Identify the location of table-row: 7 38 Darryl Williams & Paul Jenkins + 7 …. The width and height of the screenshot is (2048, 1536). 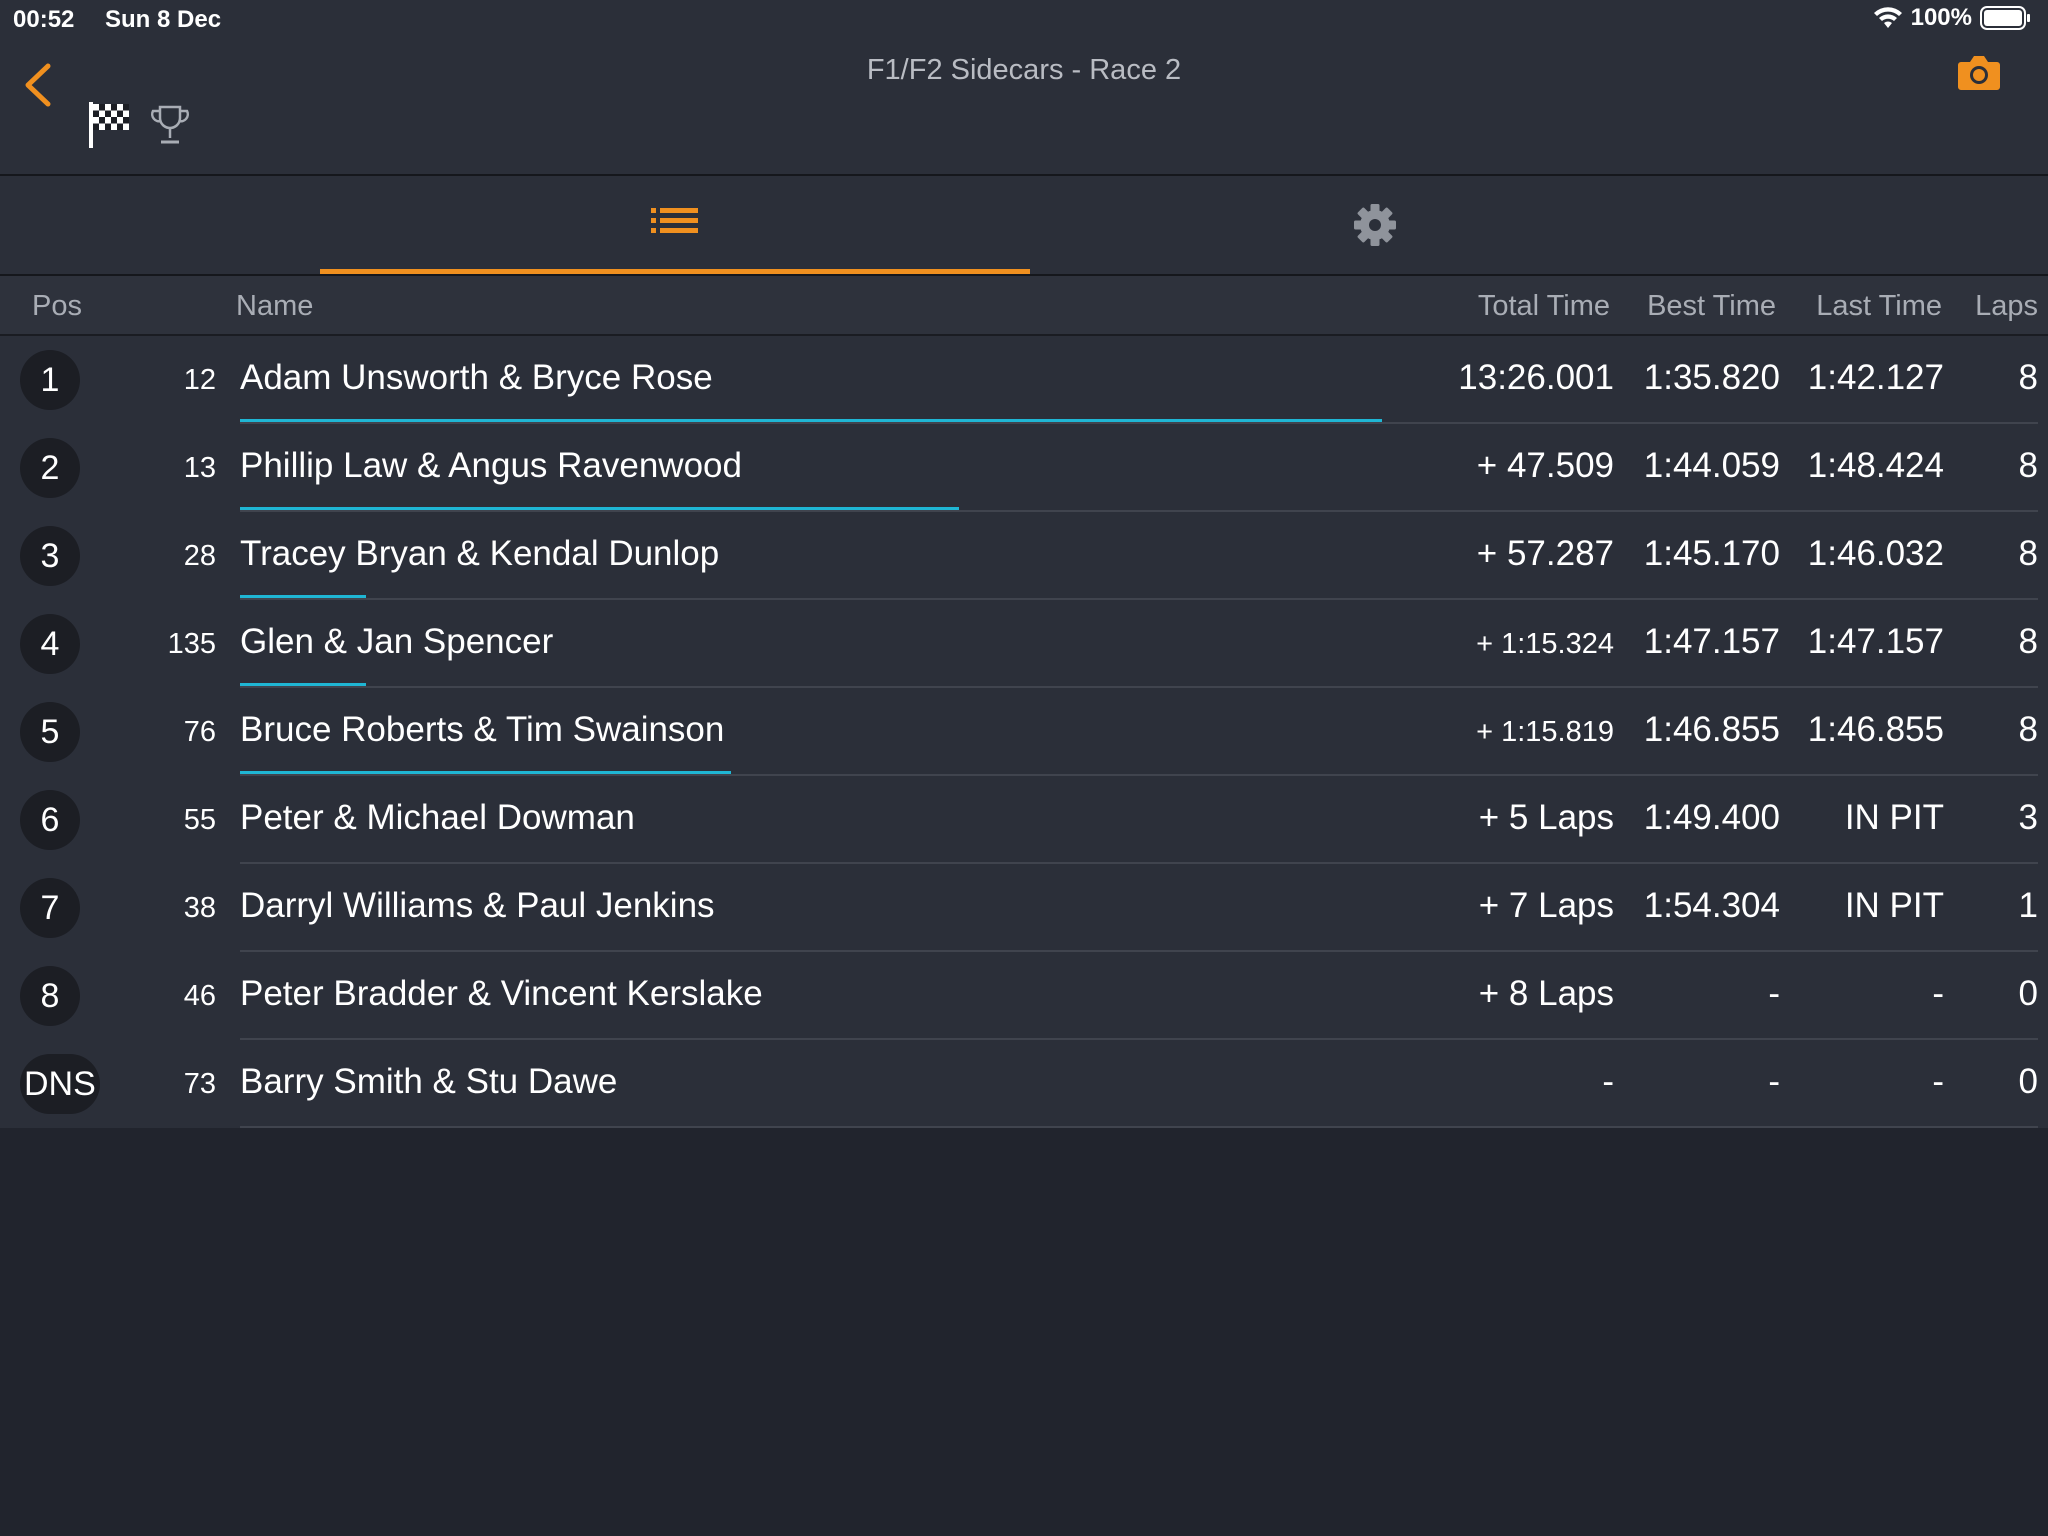
(1024, 908).